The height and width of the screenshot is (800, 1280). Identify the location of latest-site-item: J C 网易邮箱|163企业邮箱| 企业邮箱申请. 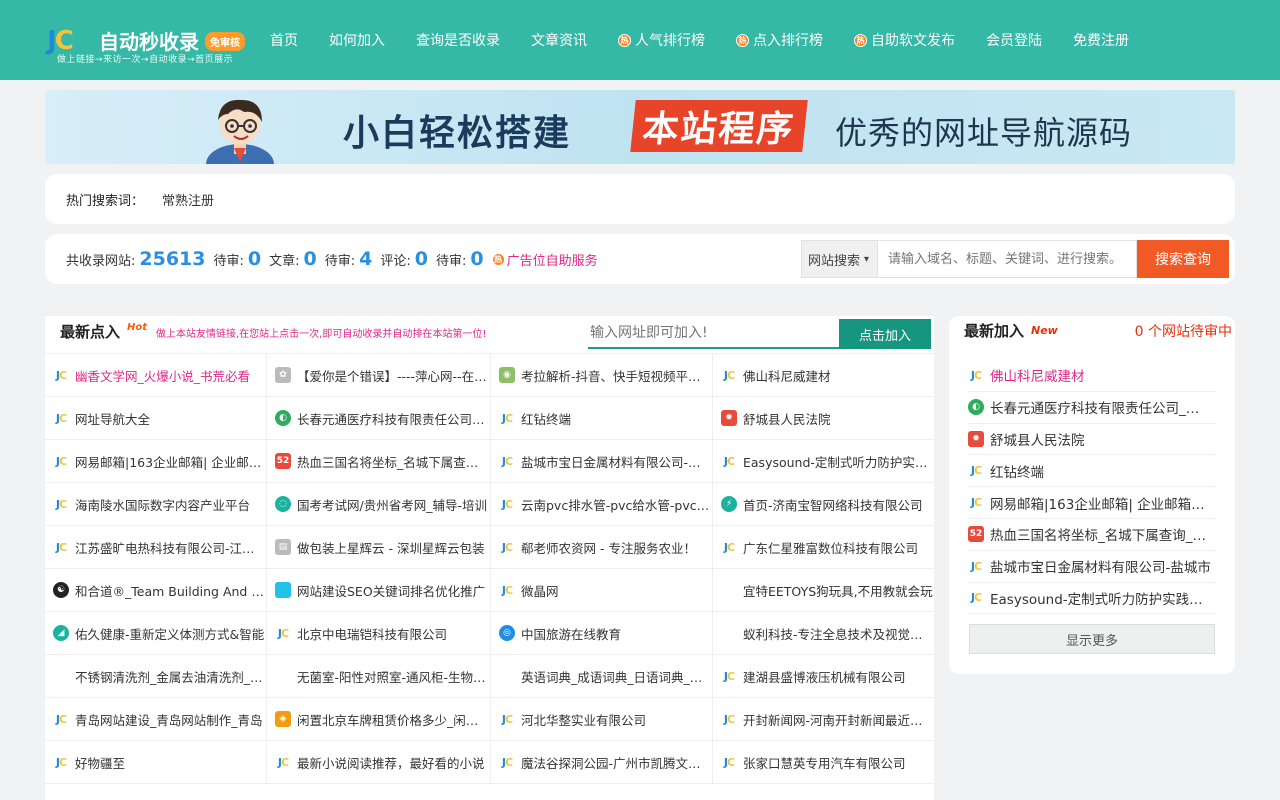
(1091, 503).